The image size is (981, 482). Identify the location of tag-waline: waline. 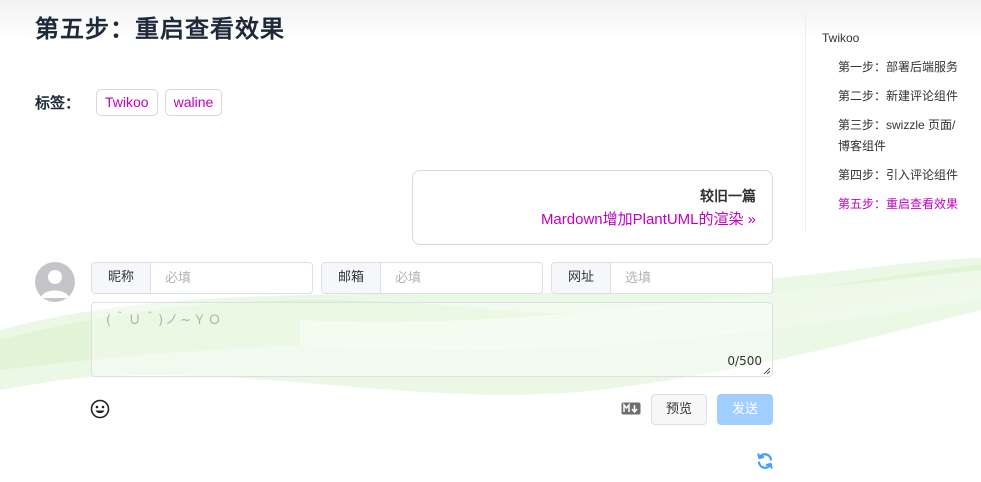
(193, 102).